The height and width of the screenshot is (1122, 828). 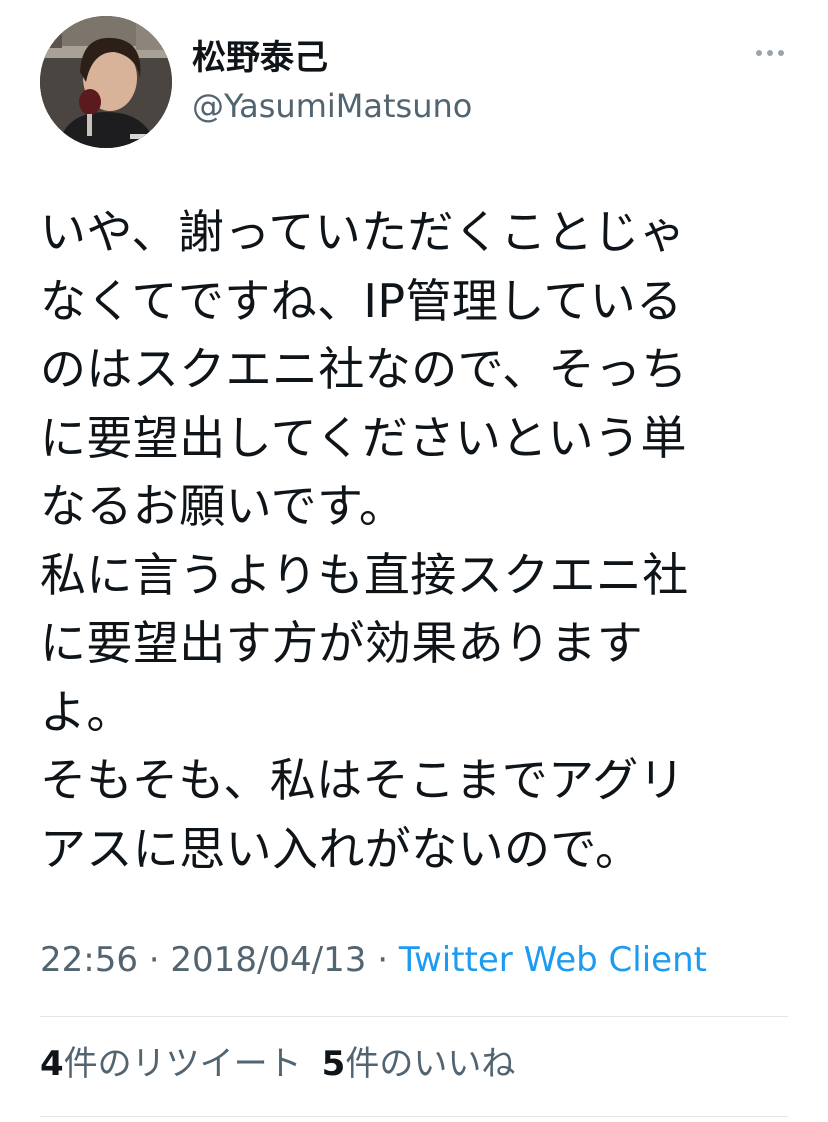 I want to click on avatar, so click(x=106, y=82).